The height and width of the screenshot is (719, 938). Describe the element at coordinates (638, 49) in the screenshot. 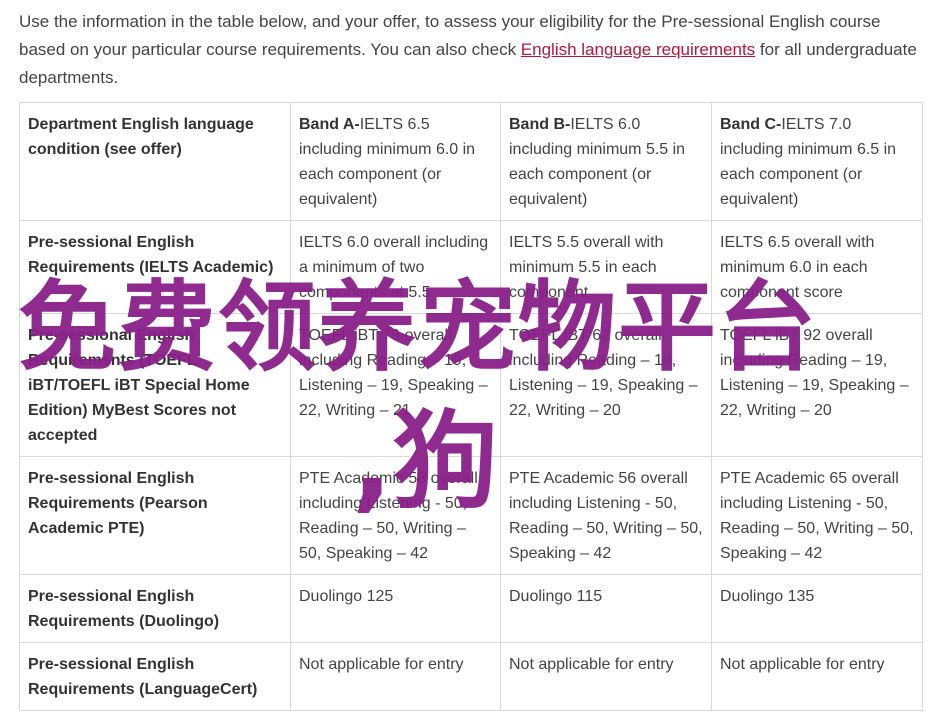

I see `english-requirements-link: English language requirements` at that location.